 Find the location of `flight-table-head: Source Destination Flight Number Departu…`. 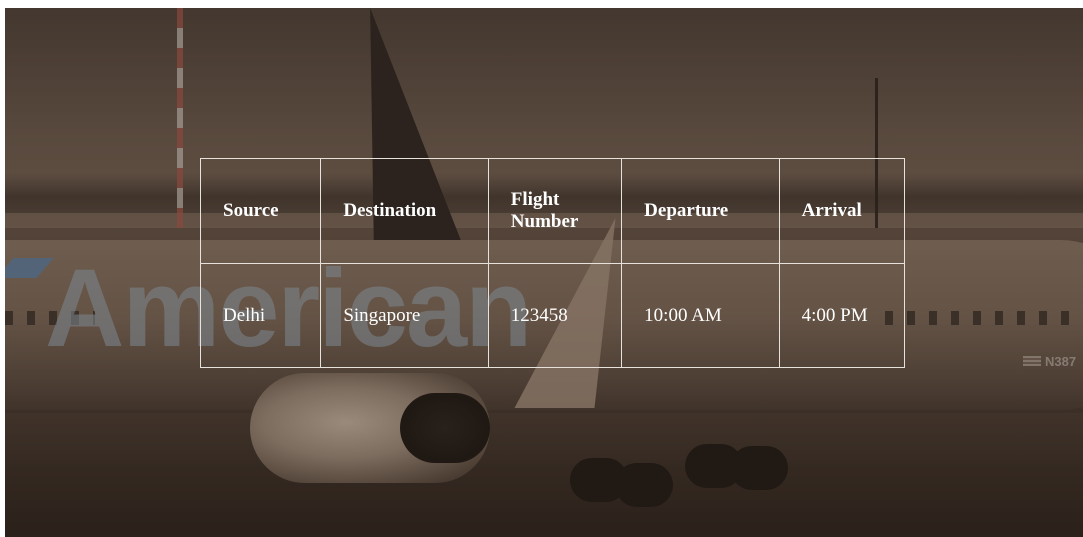

flight-table-head: Source Destination Flight Number Departu… is located at coordinates (552, 211).